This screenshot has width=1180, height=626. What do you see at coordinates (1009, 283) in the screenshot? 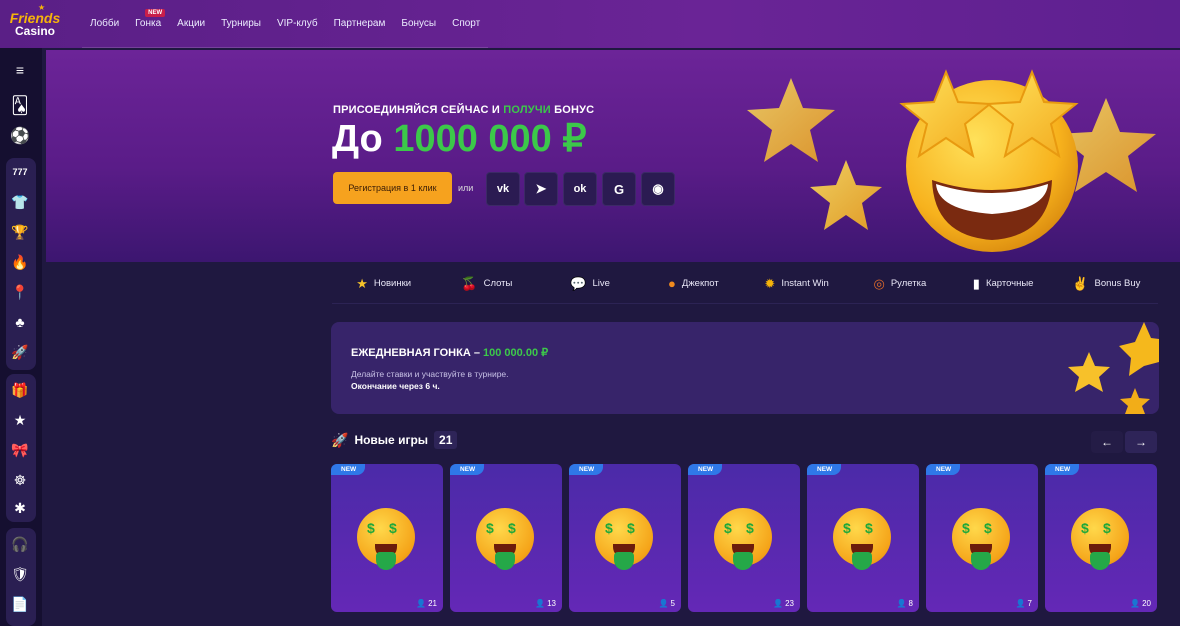
I see `category-label: Карточные` at bounding box center [1009, 283].